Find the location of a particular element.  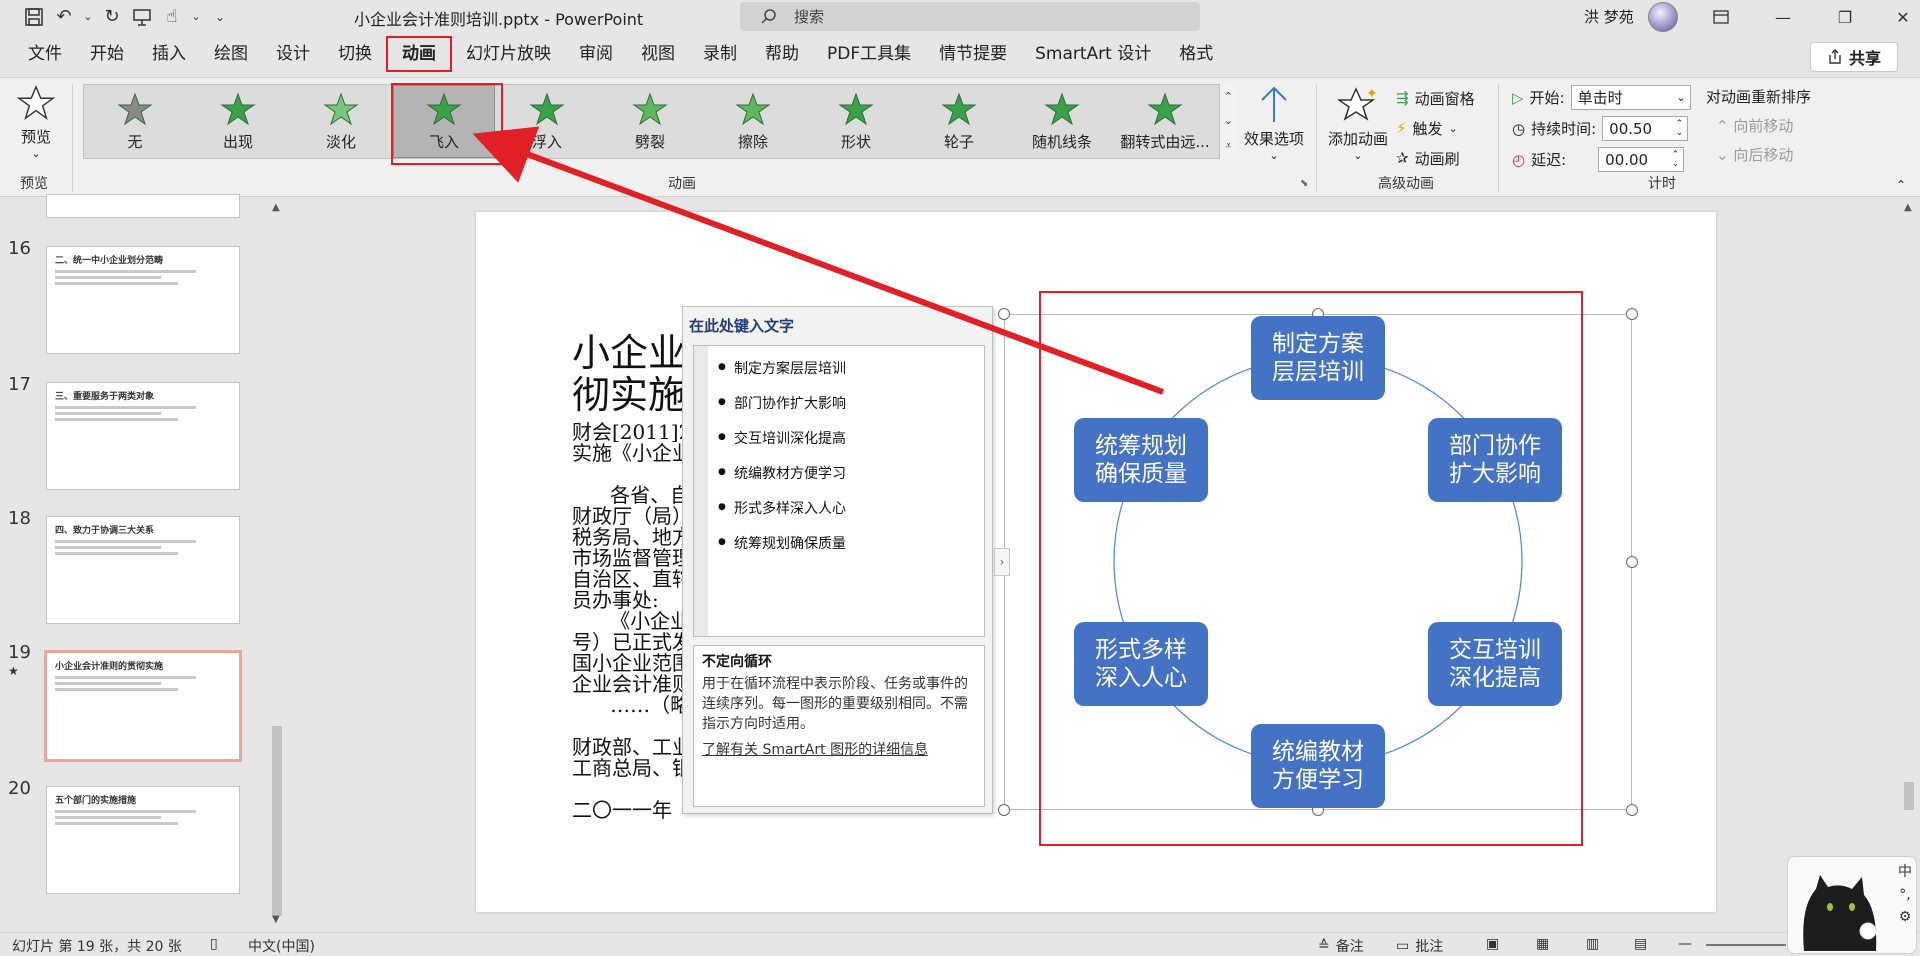

thumbnail-scrollbar: ▲ ▼ is located at coordinates (277, 564).